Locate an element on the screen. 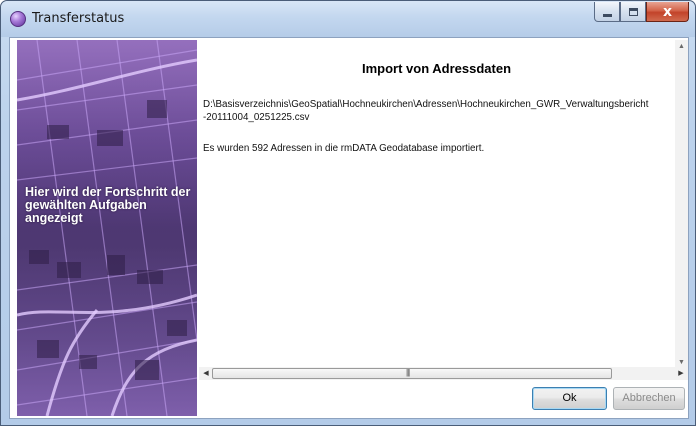  close-button: x is located at coordinates (667, 12).